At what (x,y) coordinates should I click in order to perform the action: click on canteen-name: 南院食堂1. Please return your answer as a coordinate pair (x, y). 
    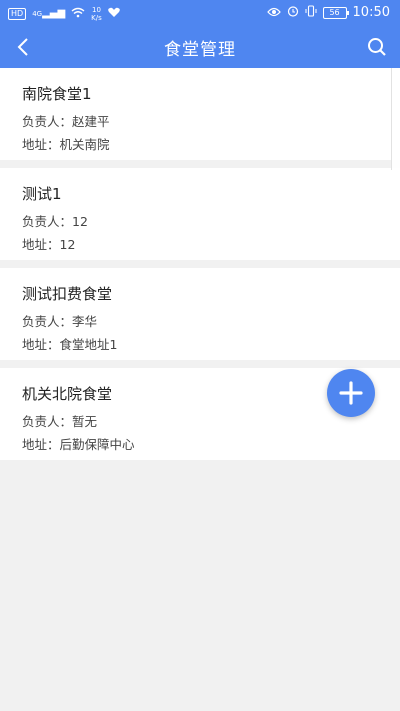
    Looking at the image, I should click on (57, 94).